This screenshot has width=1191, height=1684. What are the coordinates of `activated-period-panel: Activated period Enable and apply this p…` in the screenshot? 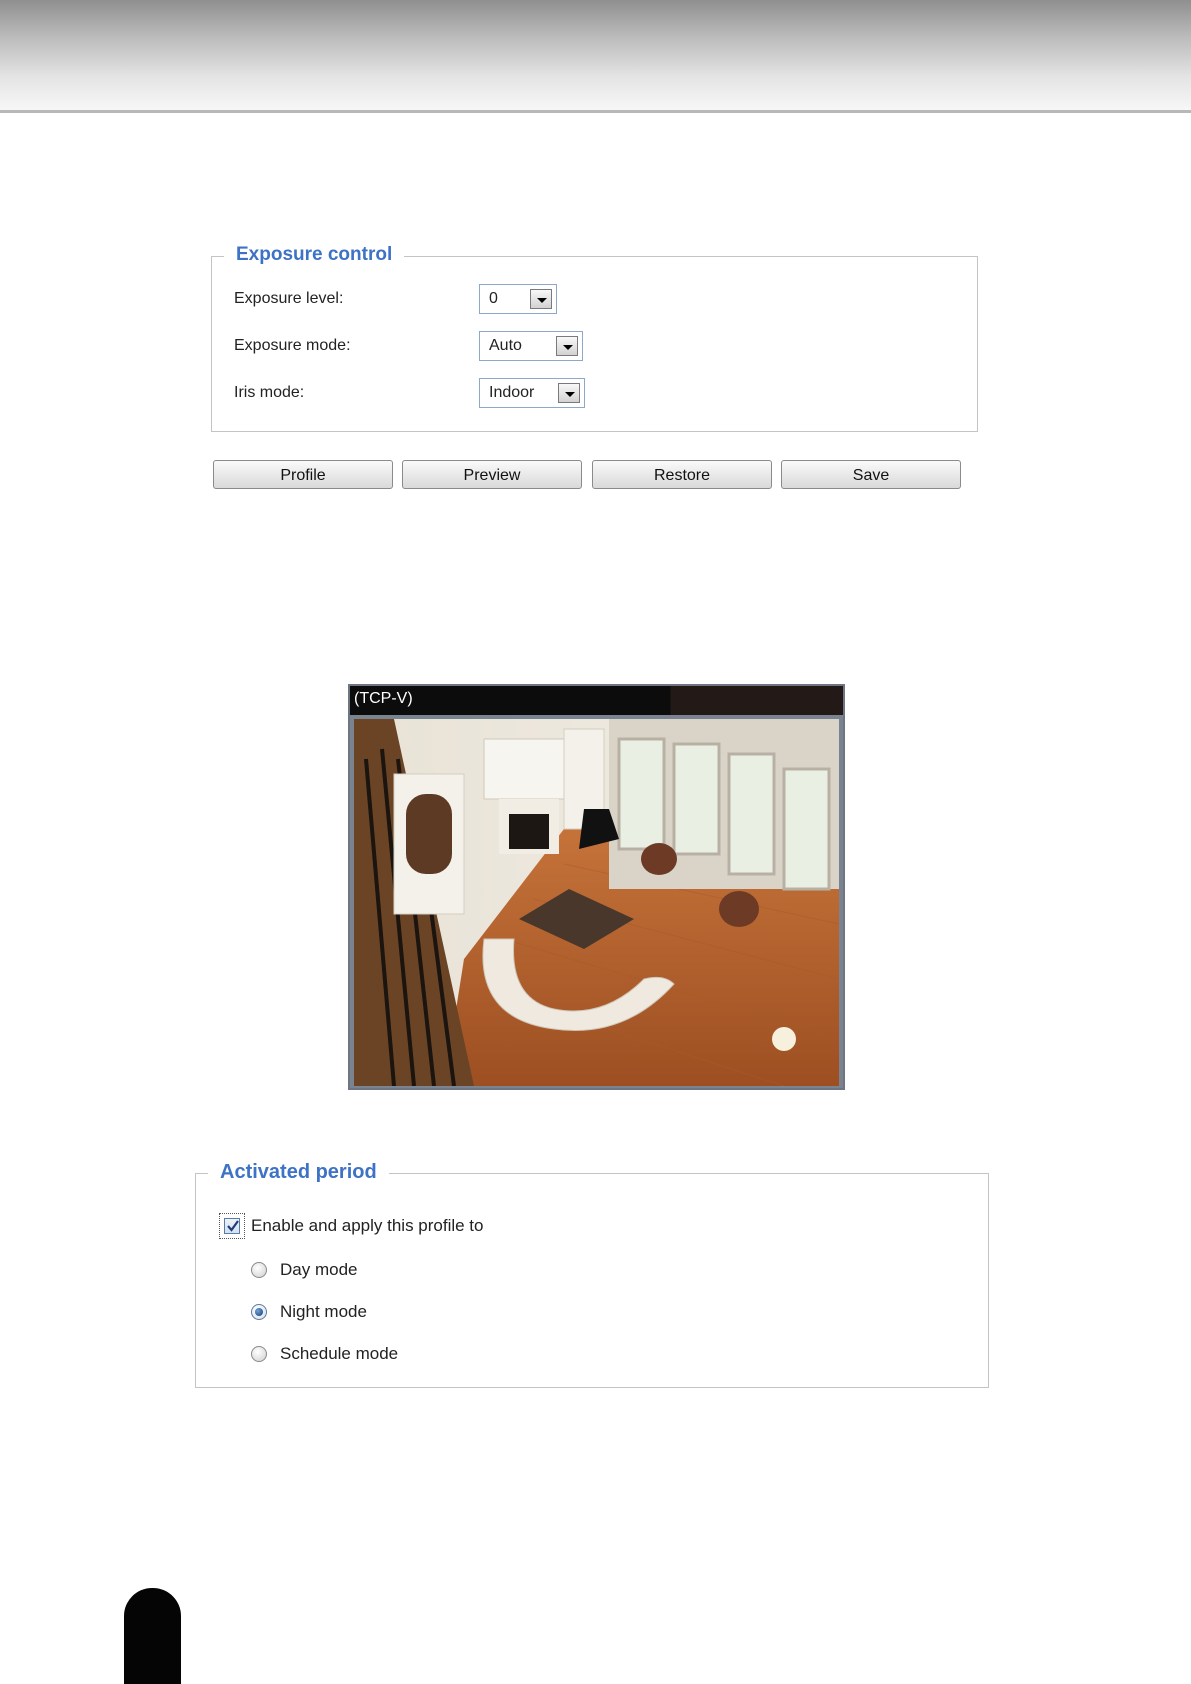 It's located at (592, 1274).